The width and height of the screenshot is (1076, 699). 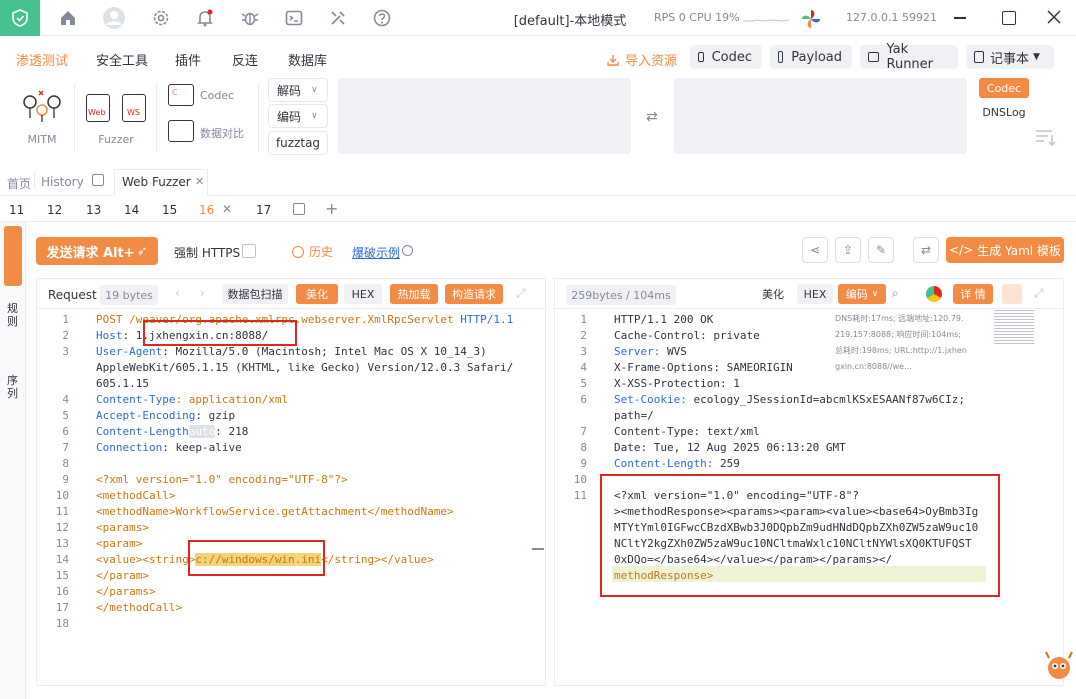 What do you see at coordinates (414, 294) in the screenshot?
I see `hotload-button: 热加载` at bounding box center [414, 294].